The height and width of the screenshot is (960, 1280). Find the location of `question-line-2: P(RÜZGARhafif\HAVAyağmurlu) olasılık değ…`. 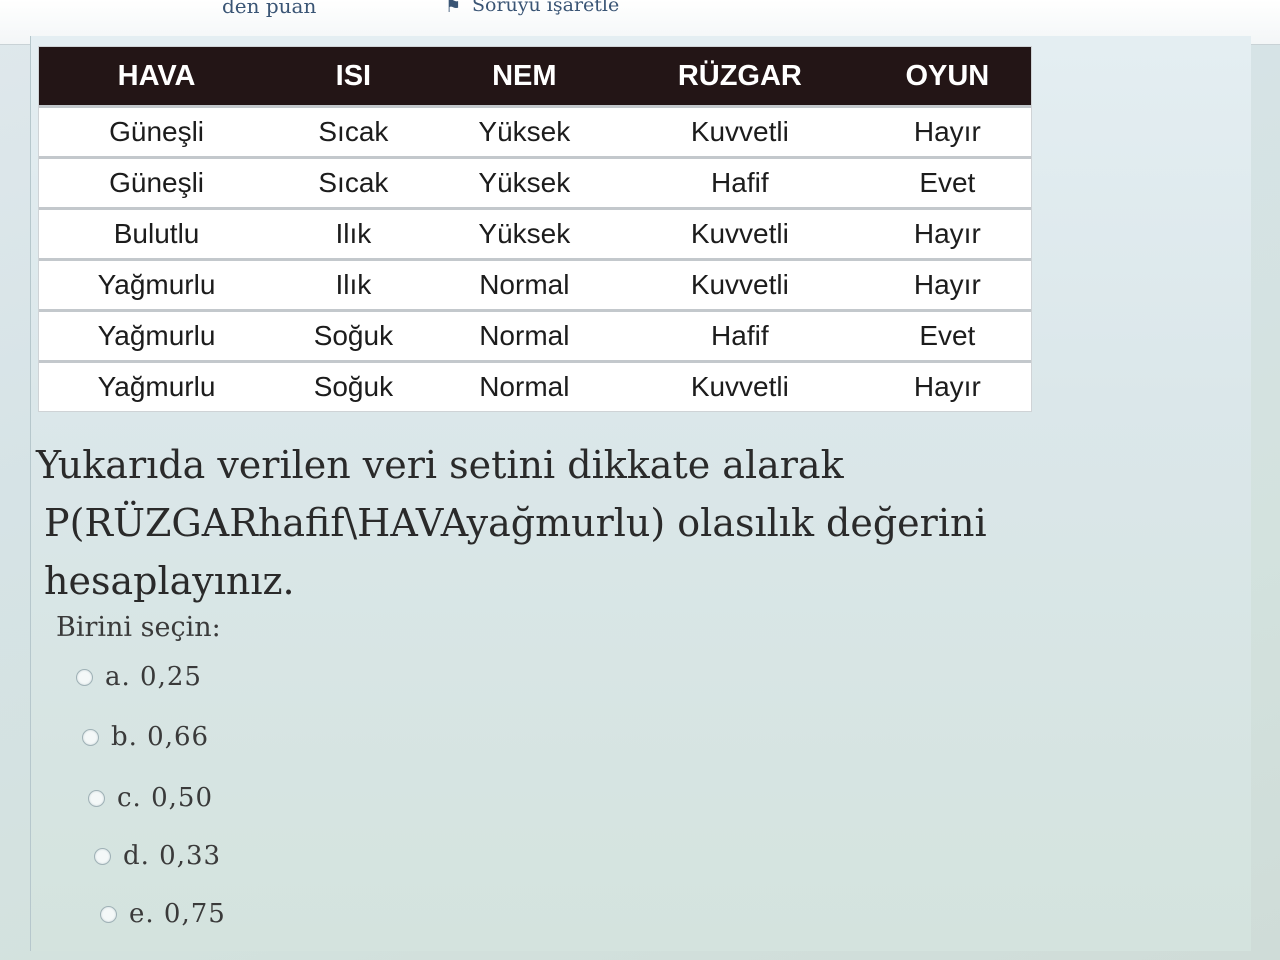

question-line-2: P(RÜZGARhafif\HAVAyağmurlu) olasılık değ… is located at coordinates (515, 552).